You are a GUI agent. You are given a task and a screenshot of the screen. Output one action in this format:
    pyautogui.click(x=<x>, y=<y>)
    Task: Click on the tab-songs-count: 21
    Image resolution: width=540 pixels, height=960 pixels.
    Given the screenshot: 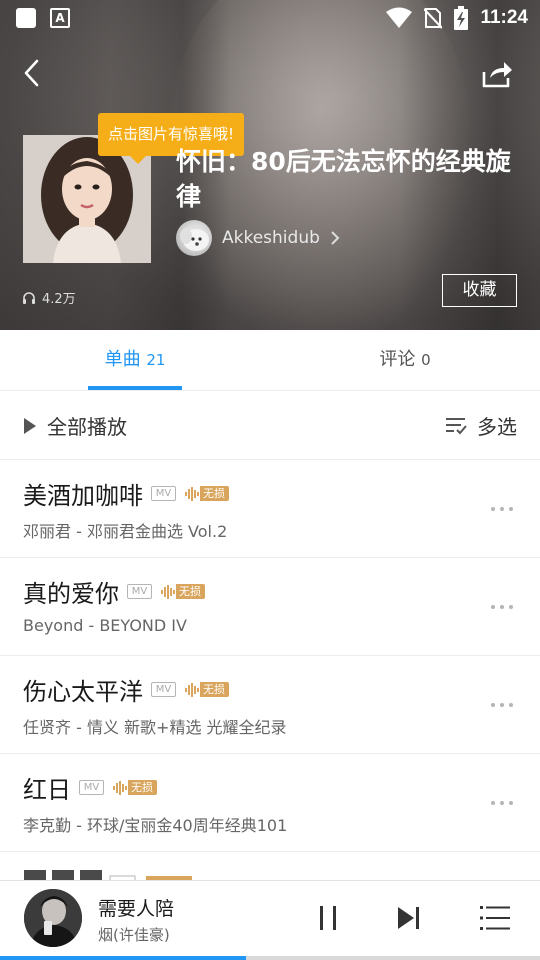 What is the action you would take?
    pyautogui.click(x=156, y=360)
    